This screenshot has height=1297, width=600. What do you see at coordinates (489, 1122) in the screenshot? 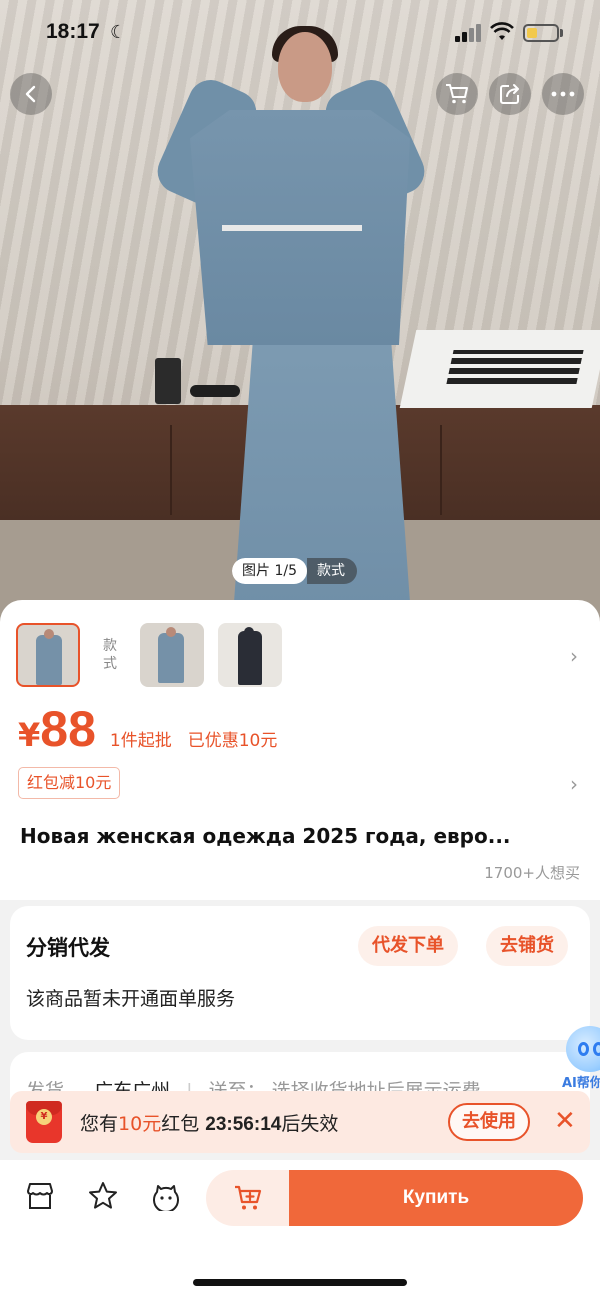
I see `use-red-packet-button: 去使用` at bounding box center [489, 1122].